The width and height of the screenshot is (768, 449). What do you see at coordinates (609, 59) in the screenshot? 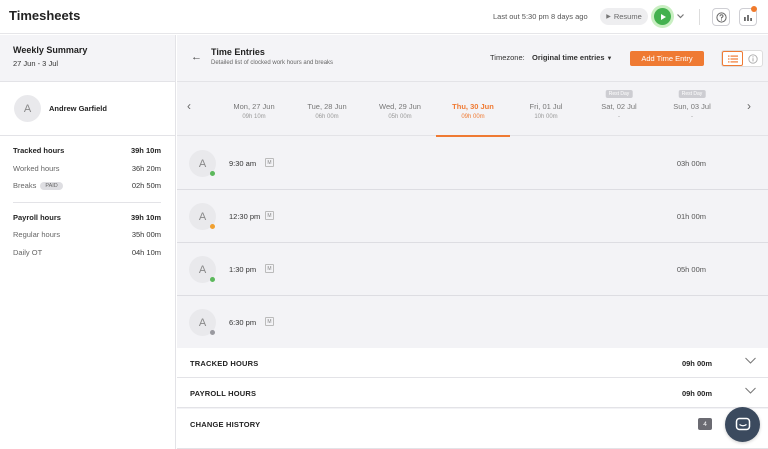
I see `caret-down-icon: ▼` at bounding box center [609, 59].